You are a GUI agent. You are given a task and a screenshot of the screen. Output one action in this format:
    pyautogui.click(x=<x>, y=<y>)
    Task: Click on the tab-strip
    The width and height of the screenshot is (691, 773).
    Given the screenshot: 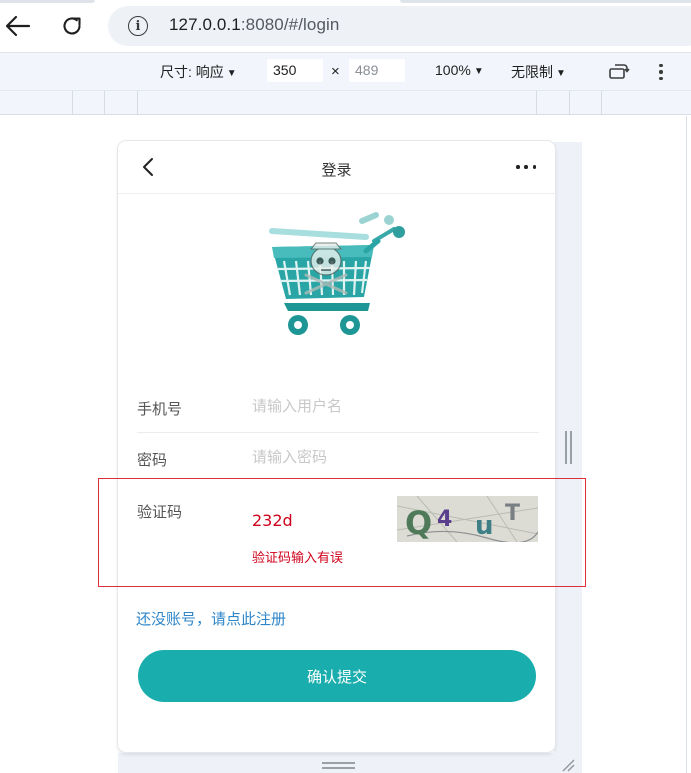 What is the action you would take?
    pyautogui.click(x=345, y=1)
    